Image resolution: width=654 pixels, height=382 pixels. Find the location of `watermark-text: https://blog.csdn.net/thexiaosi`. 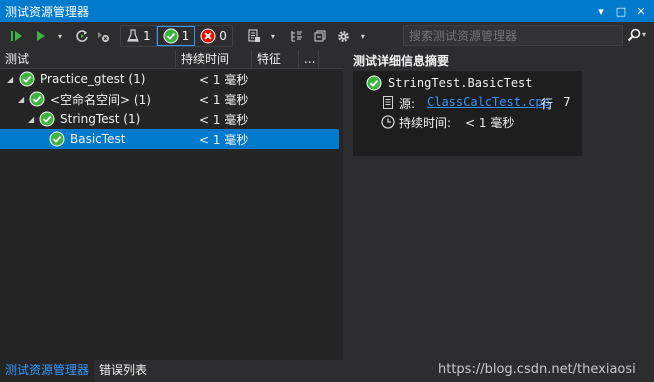

watermark-text: https://blog.csdn.net/thexiaosi is located at coordinates (537, 369).